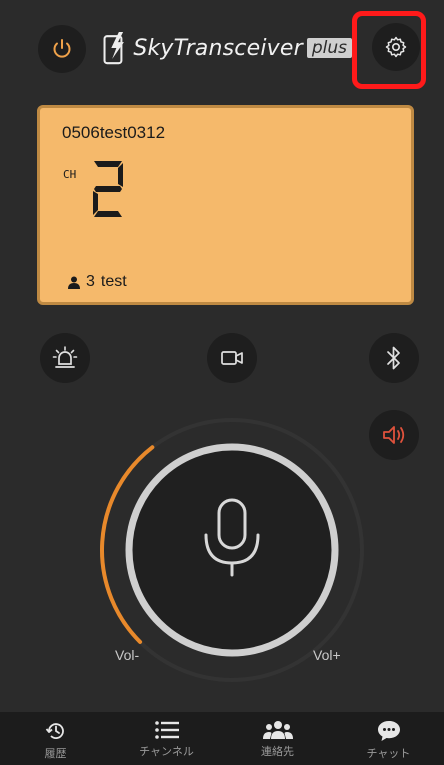 The width and height of the screenshot is (444, 765). I want to click on nav-contacts-label: 連絡先, so click(277, 752).